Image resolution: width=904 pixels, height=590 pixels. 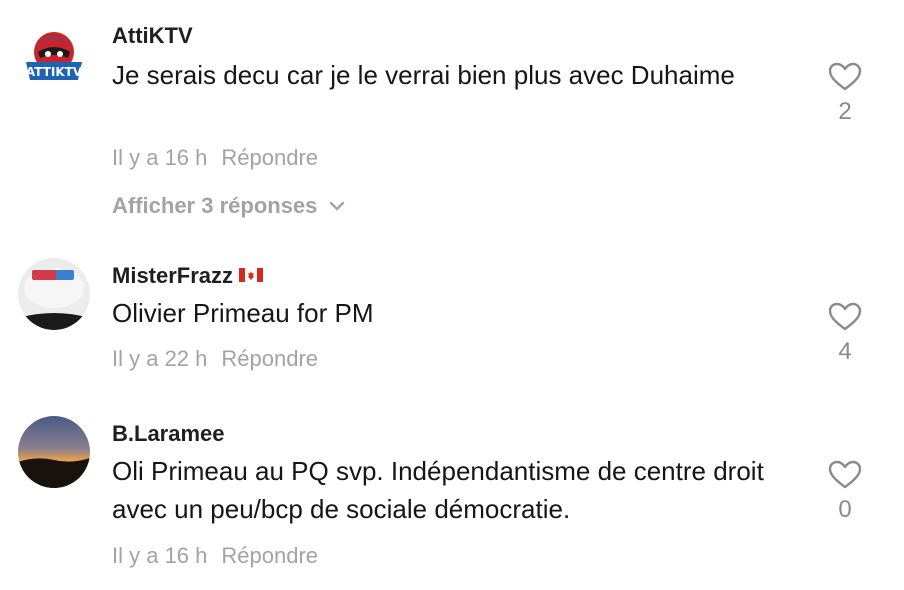 What do you see at coordinates (215, 359) in the screenshot?
I see `comment-meta: Il y a 22 h Répondre` at bounding box center [215, 359].